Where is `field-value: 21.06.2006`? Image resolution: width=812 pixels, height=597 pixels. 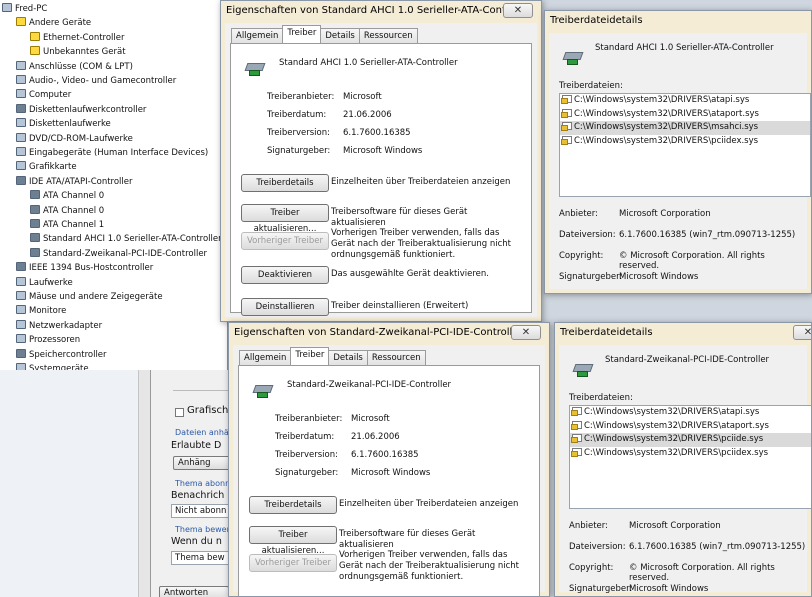
field-value: 21.06.2006 is located at coordinates (367, 115).